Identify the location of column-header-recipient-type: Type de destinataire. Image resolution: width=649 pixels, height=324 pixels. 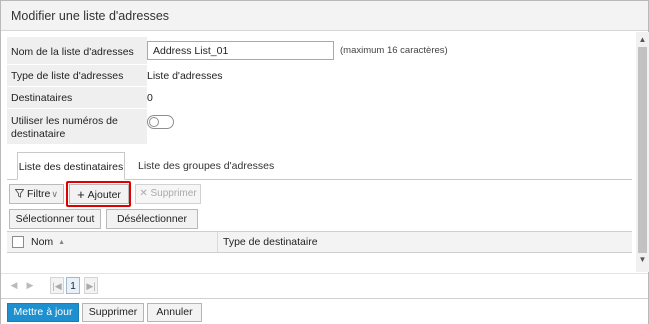
(270, 242).